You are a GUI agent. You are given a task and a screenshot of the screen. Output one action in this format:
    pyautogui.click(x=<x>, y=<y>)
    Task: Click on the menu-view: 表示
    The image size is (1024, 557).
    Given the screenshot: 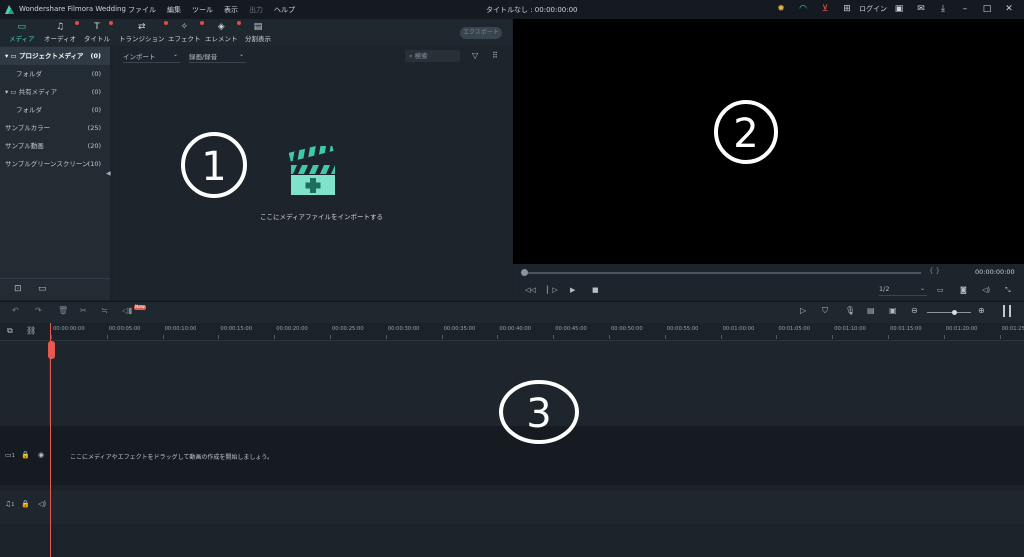 What is the action you would take?
    pyautogui.click(x=231, y=10)
    